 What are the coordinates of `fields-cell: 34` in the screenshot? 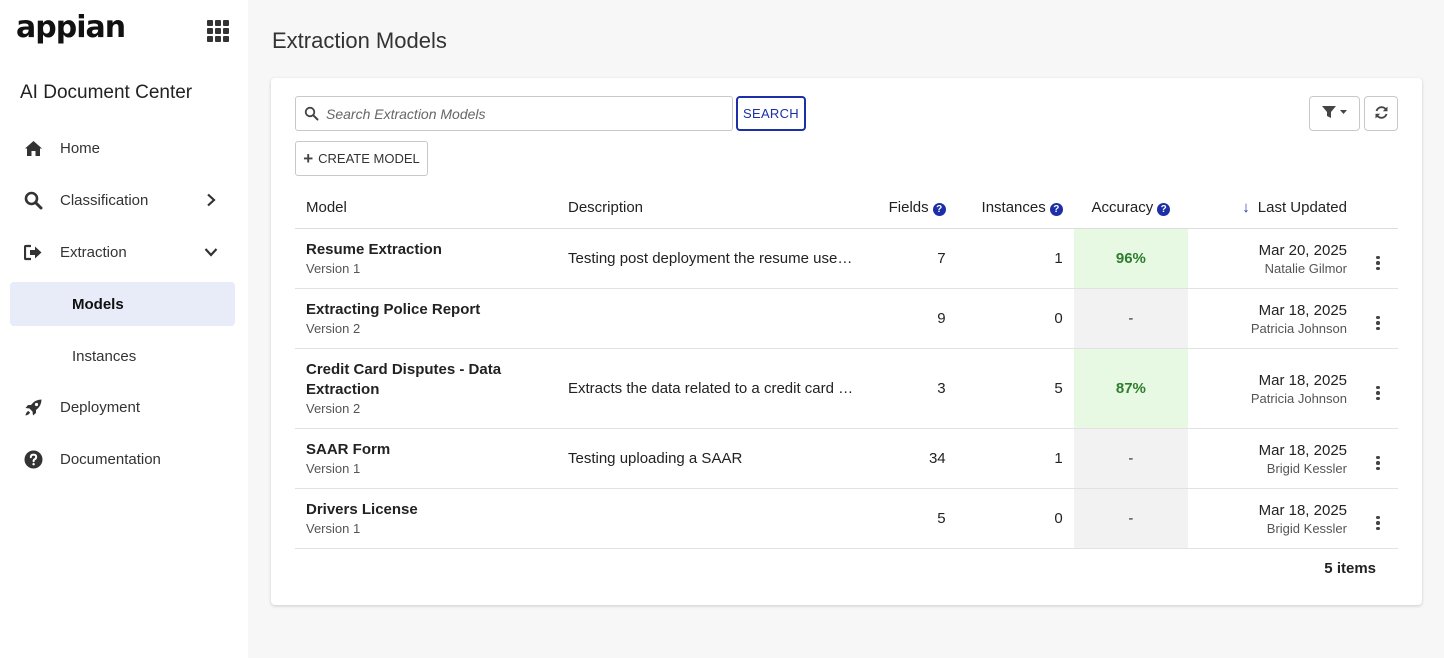 It's located at (912, 458).